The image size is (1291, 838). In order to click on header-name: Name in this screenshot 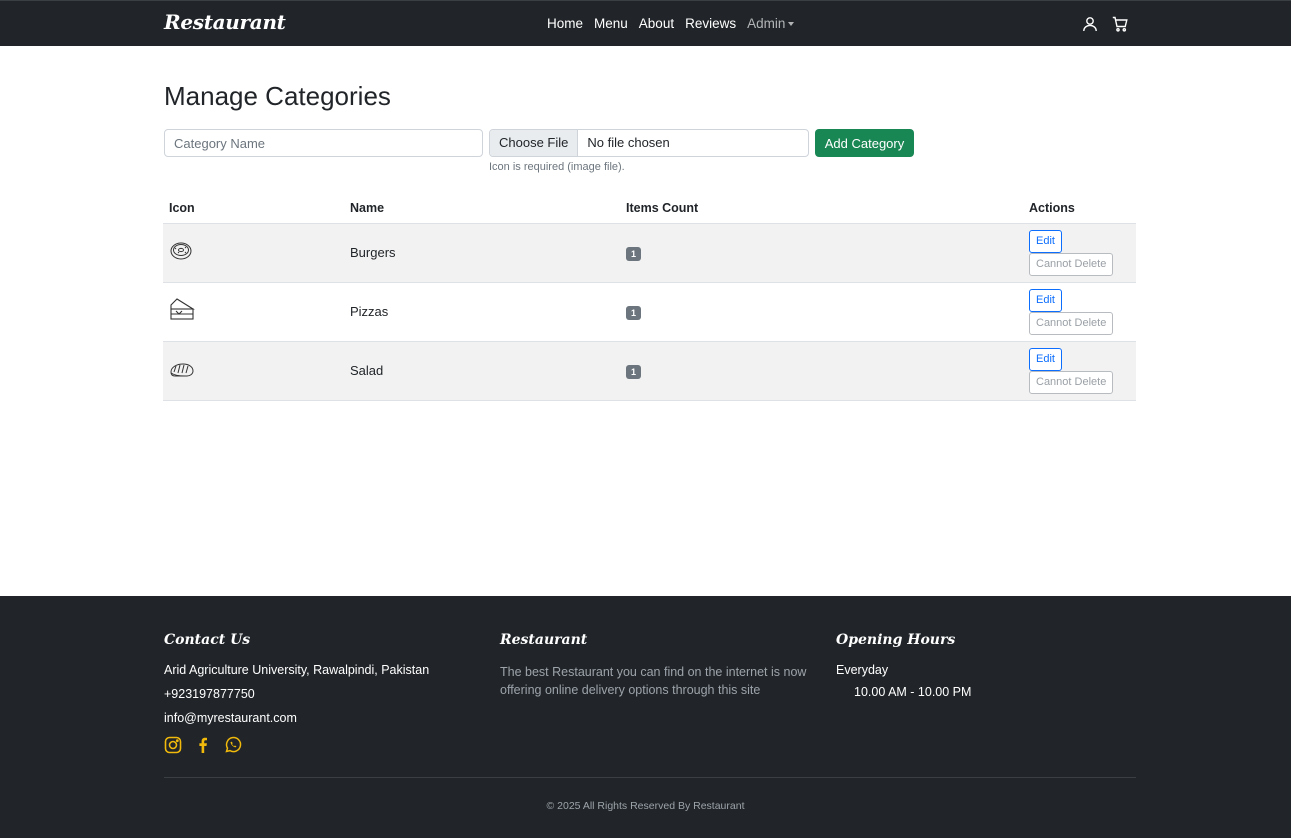, I will do `click(482, 209)`.